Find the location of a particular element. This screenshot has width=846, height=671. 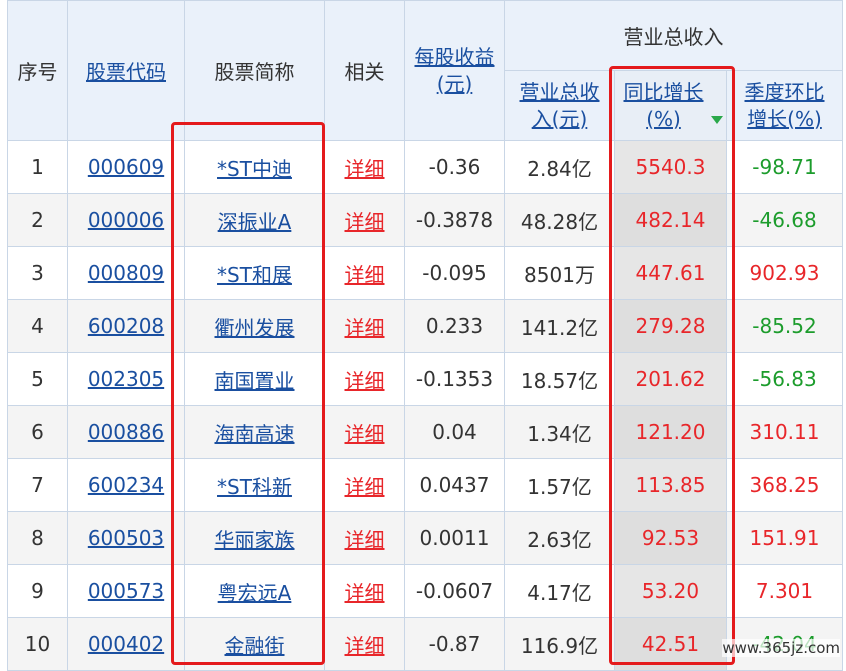

qoq-growth-value: -98.71 is located at coordinates (784, 167).